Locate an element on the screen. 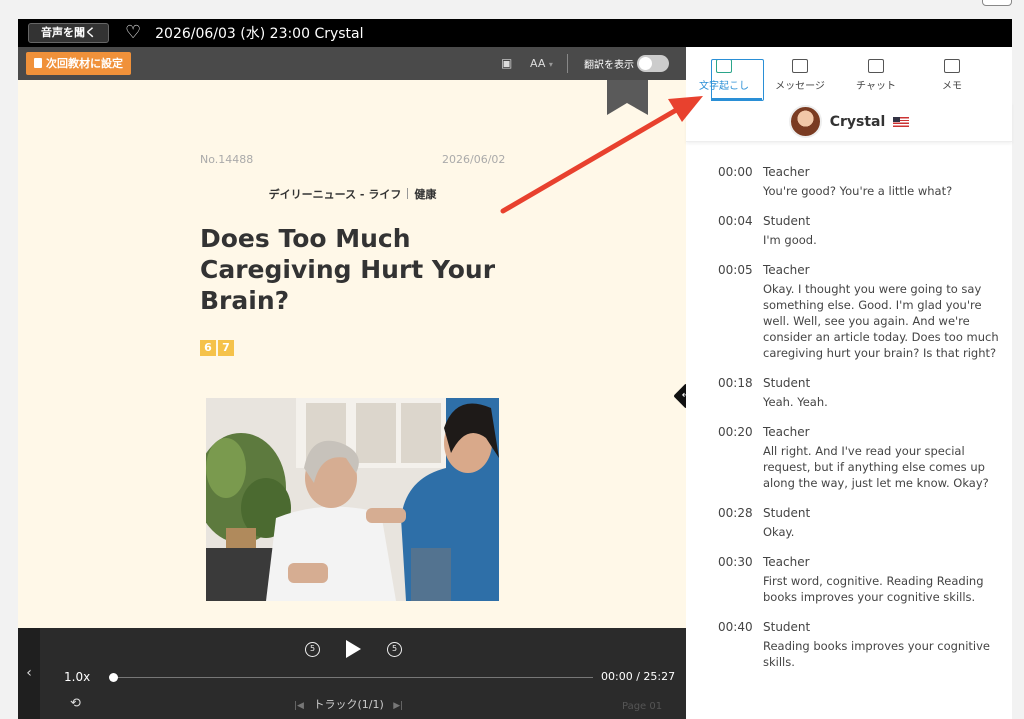 Image resolution: width=1024 pixels, height=719 pixels. caregiver-photo-illustration is located at coordinates (352, 499).